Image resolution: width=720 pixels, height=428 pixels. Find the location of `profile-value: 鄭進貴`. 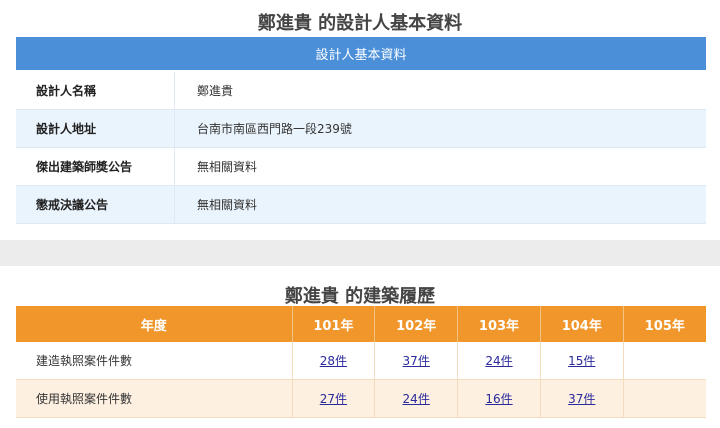

profile-value: 鄭進貴 is located at coordinates (440, 91).